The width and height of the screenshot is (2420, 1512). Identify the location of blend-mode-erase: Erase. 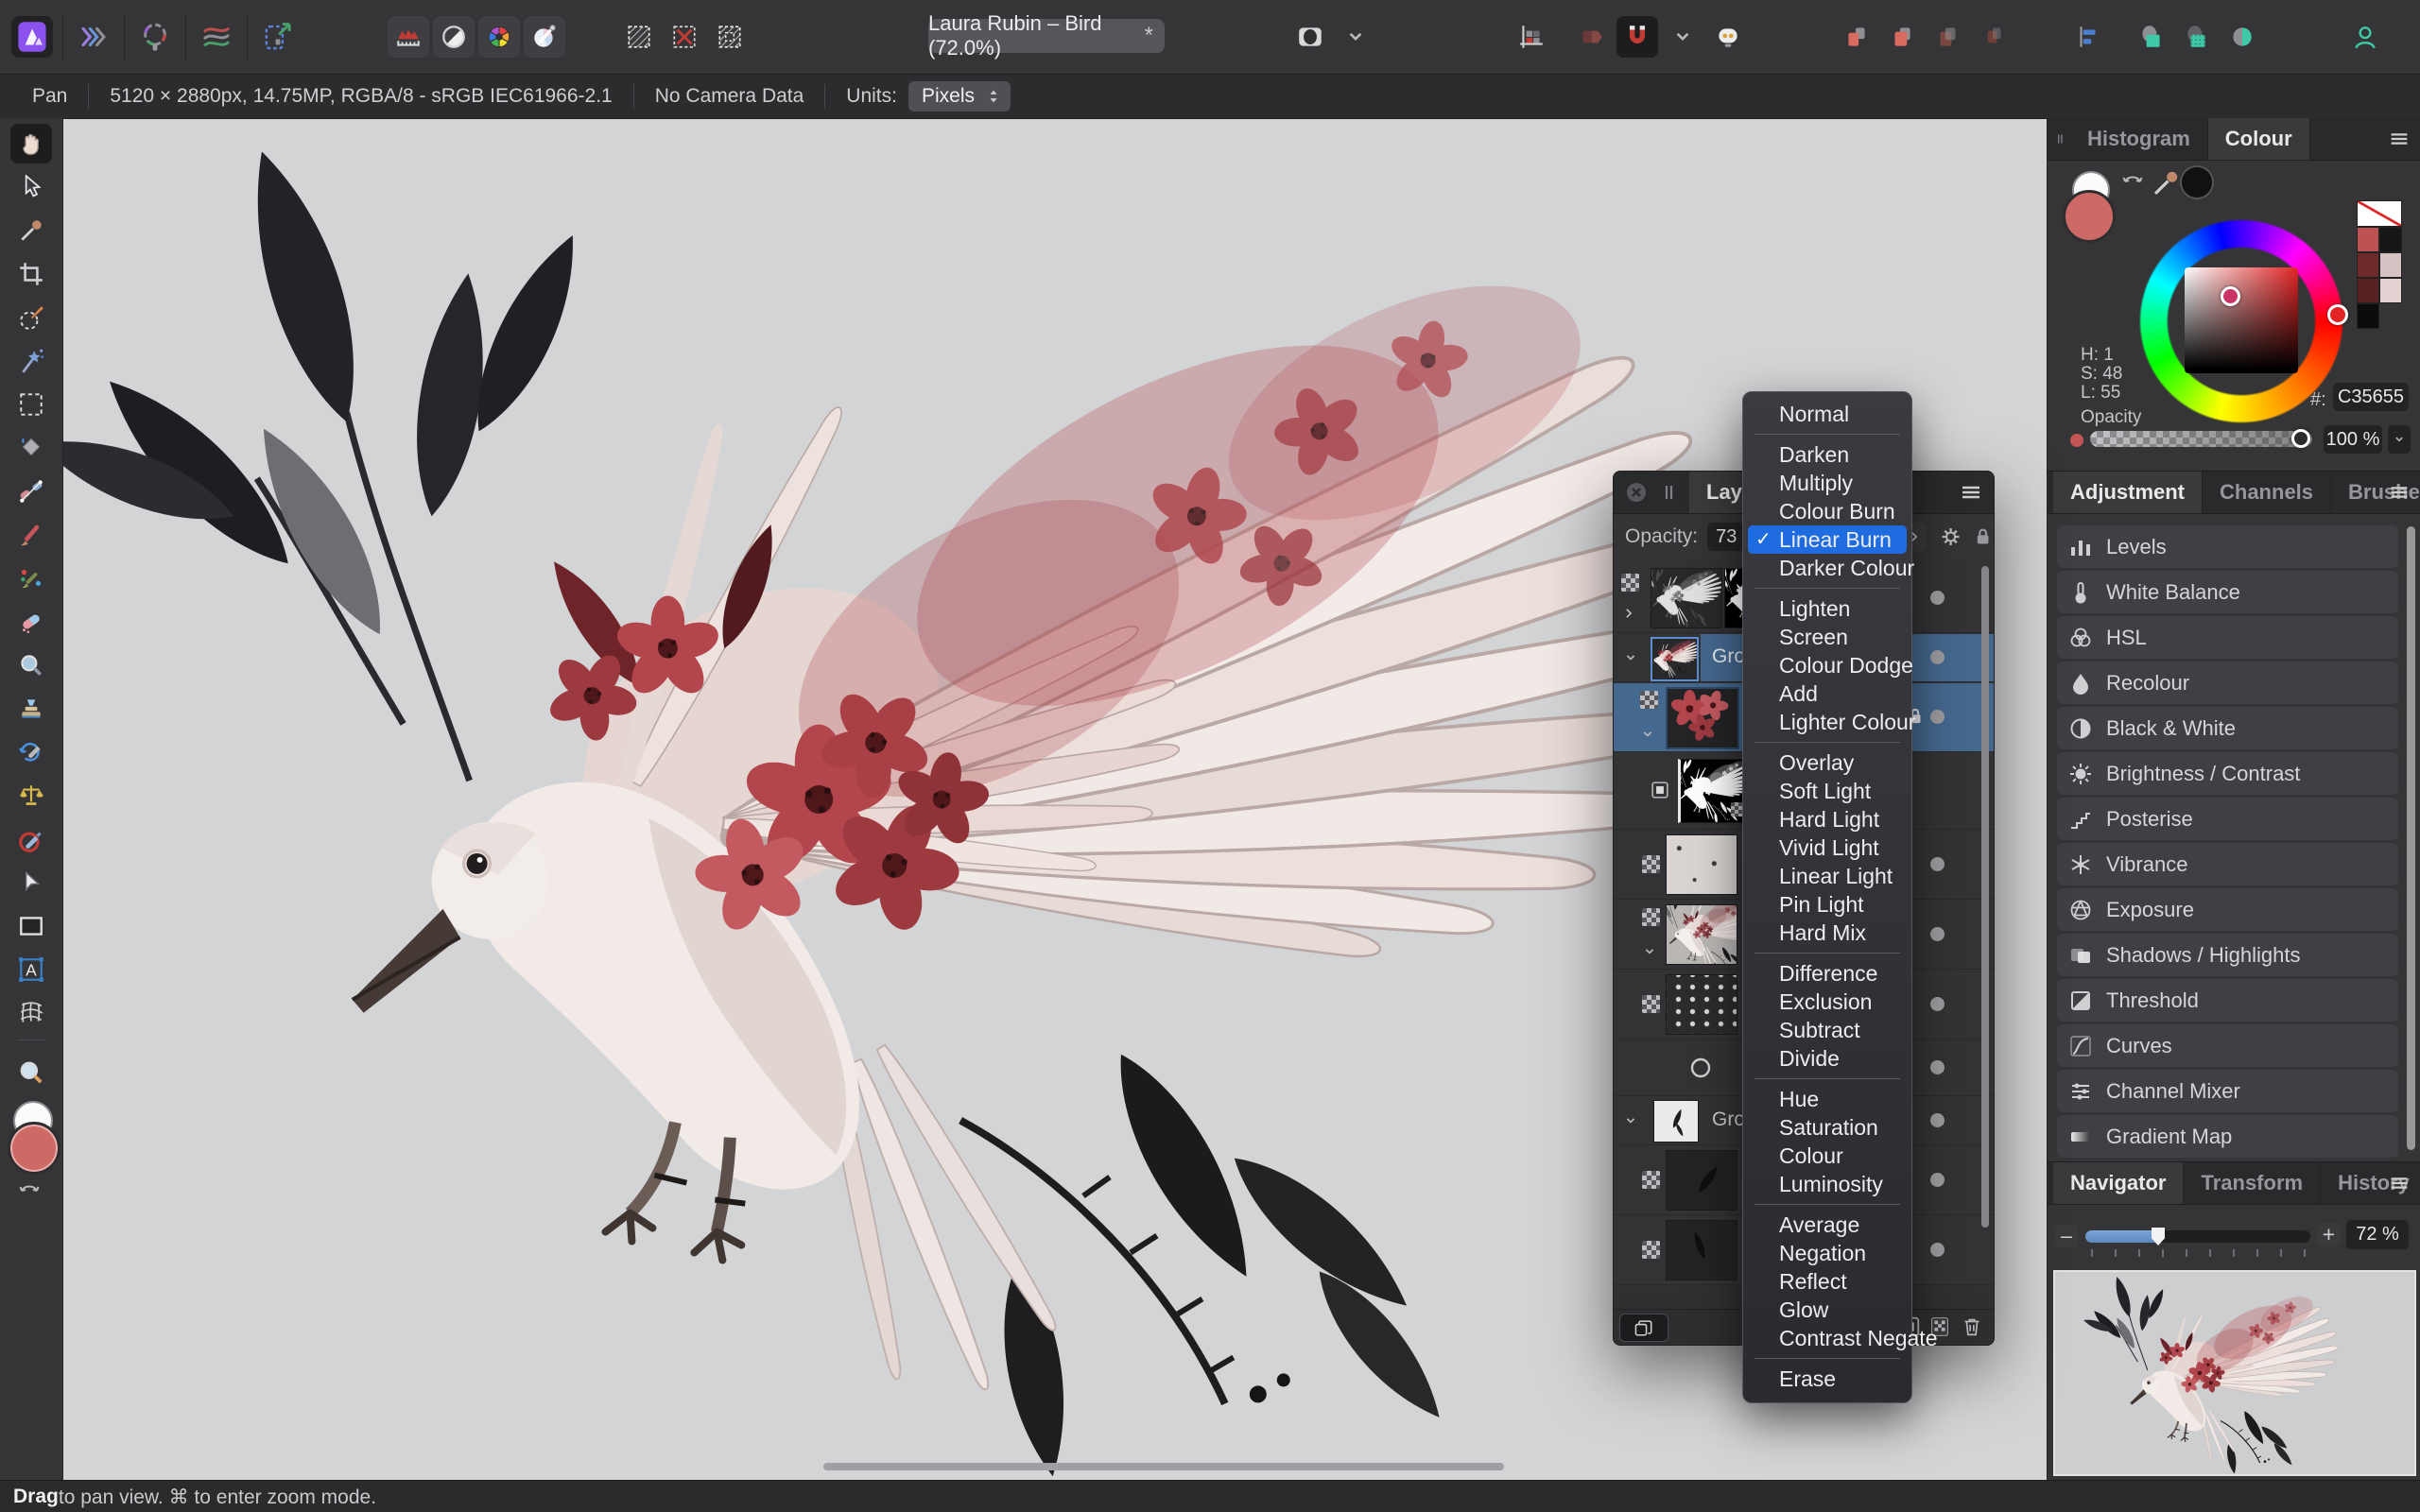
(1827, 1379).